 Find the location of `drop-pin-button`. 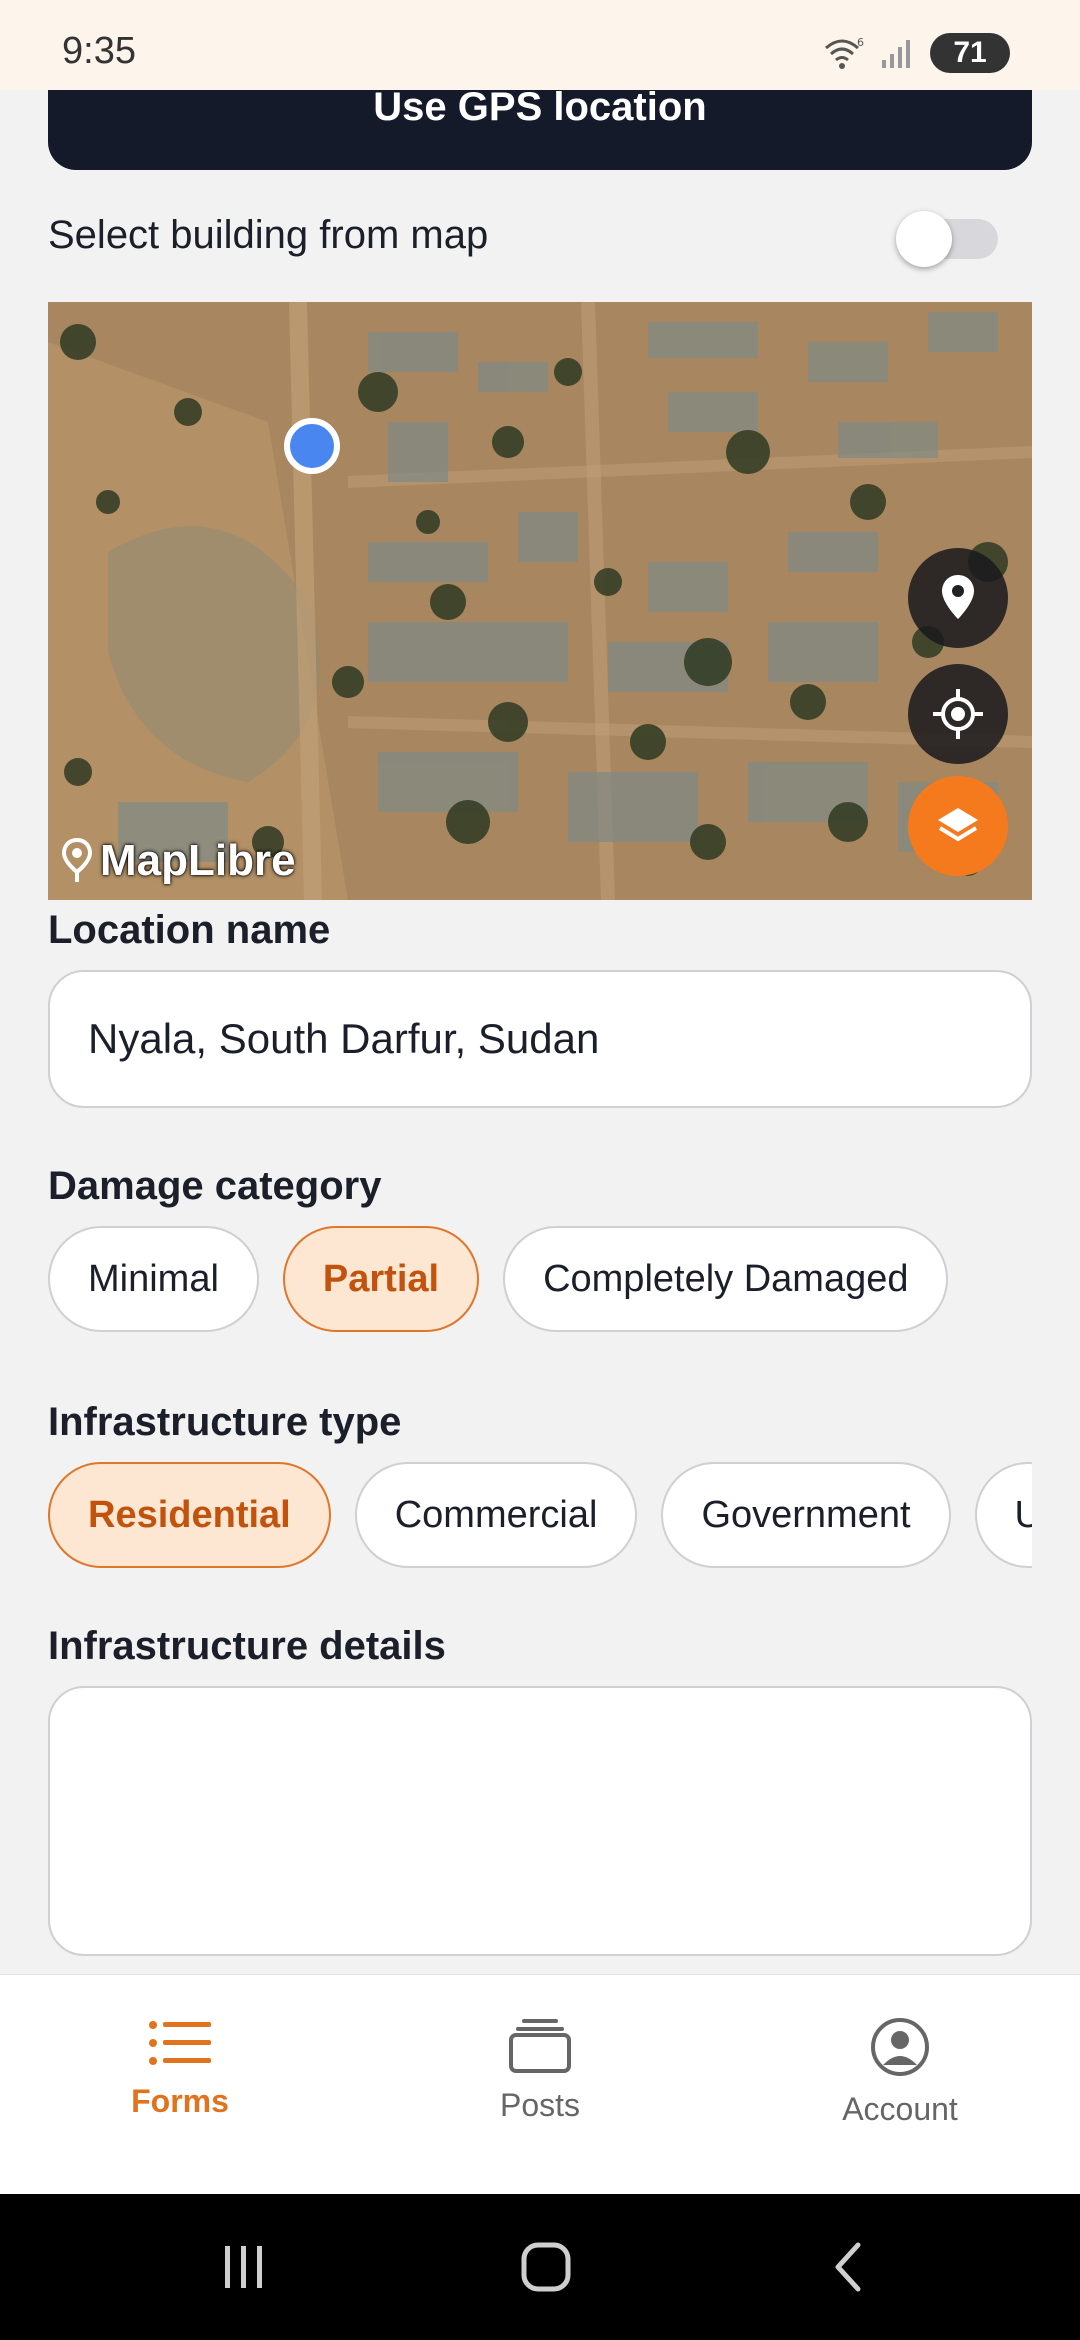

drop-pin-button is located at coordinates (958, 598).